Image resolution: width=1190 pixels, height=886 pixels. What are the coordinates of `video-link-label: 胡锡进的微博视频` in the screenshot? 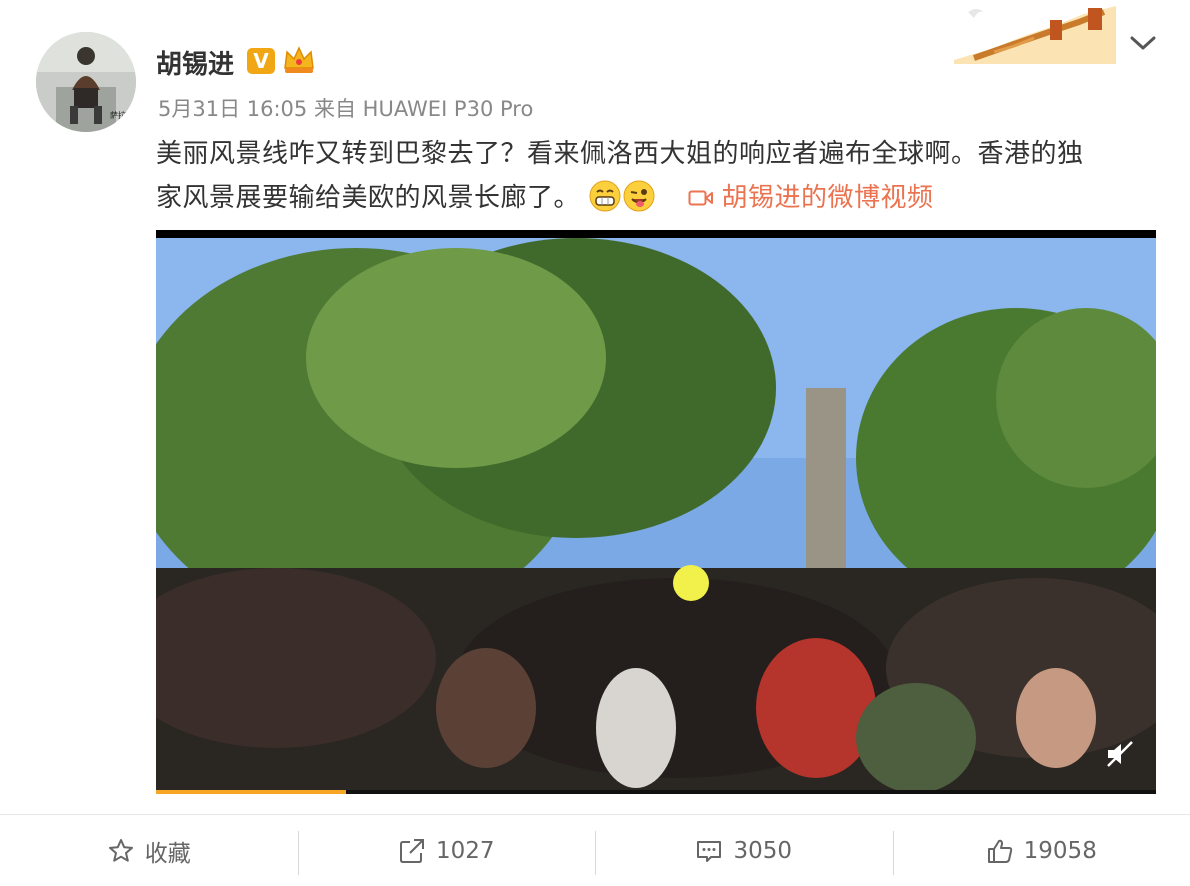 It's located at (827, 198).